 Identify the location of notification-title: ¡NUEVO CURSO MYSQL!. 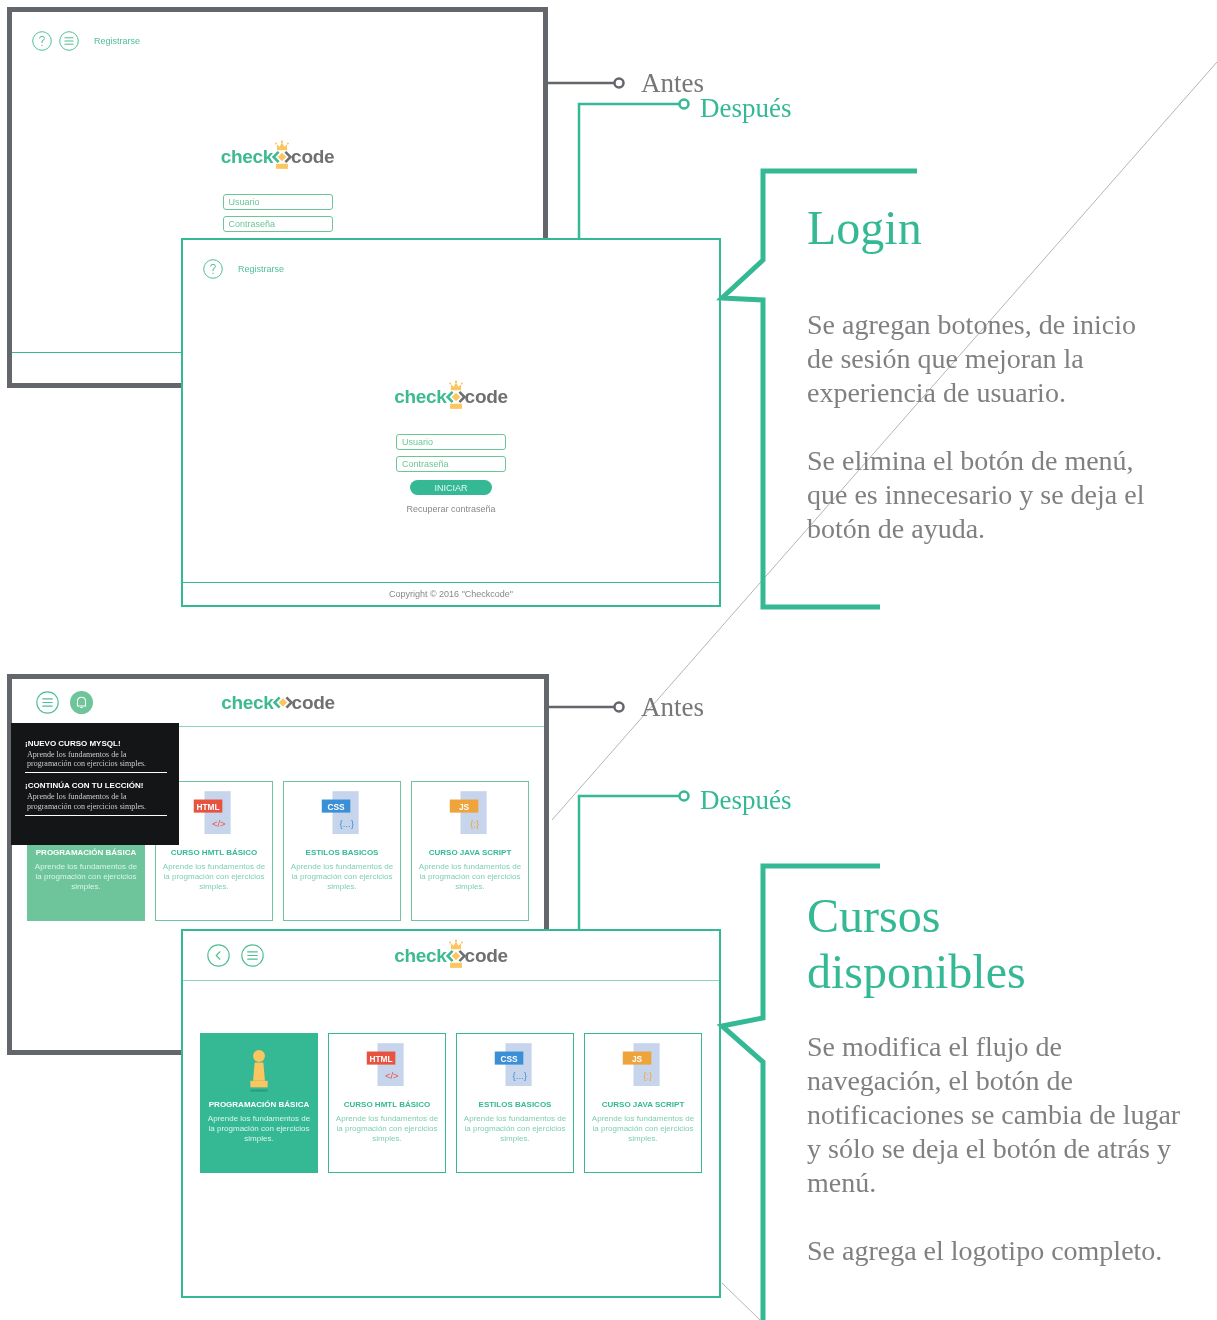
(96, 743).